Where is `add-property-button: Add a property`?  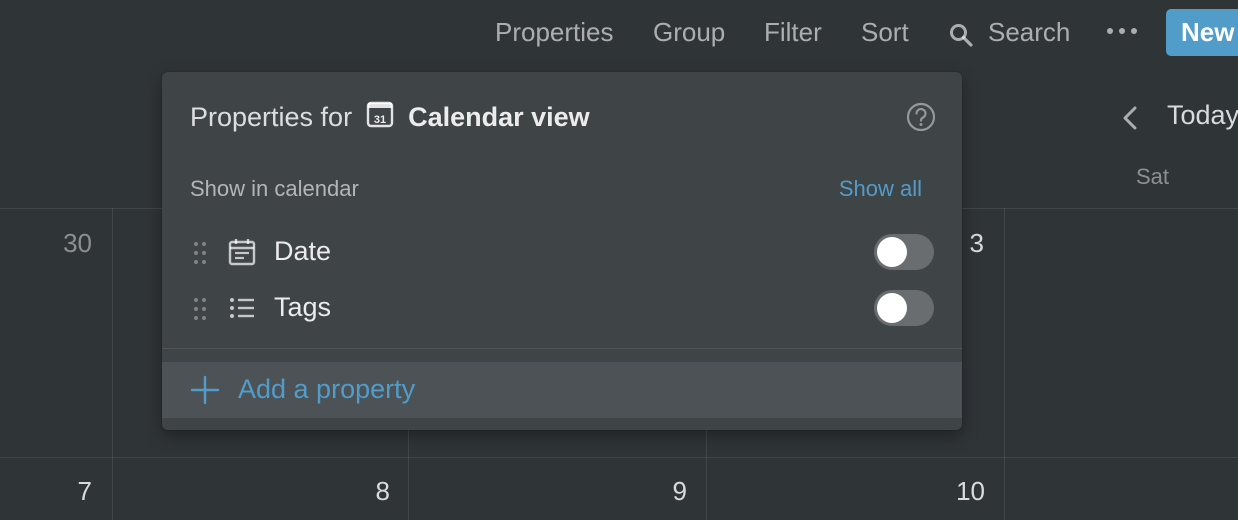
add-property-button: Add a property is located at coordinates (562, 390).